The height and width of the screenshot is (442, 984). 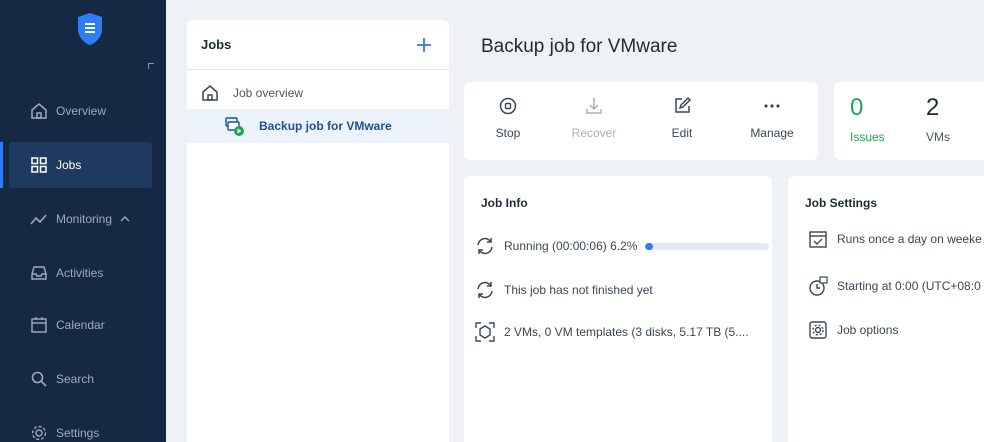 What do you see at coordinates (234, 126) in the screenshot?
I see `vmware-backup-job-icon` at bounding box center [234, 126].